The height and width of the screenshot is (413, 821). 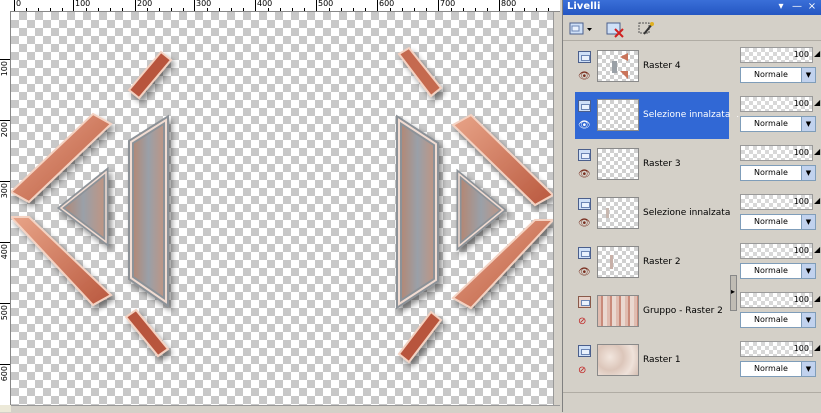 I want to click on layer-row: ⊘ Gruppo - Raster 2, so click(x=652, y=311).